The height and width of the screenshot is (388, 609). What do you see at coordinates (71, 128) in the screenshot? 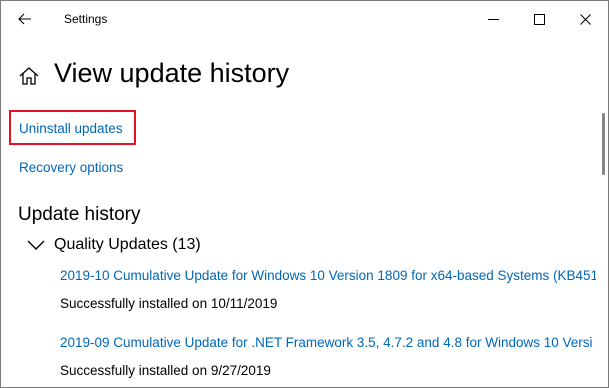
I see `uninstall-updates-link: Uninstall updates` at bounding box center [71, 128].